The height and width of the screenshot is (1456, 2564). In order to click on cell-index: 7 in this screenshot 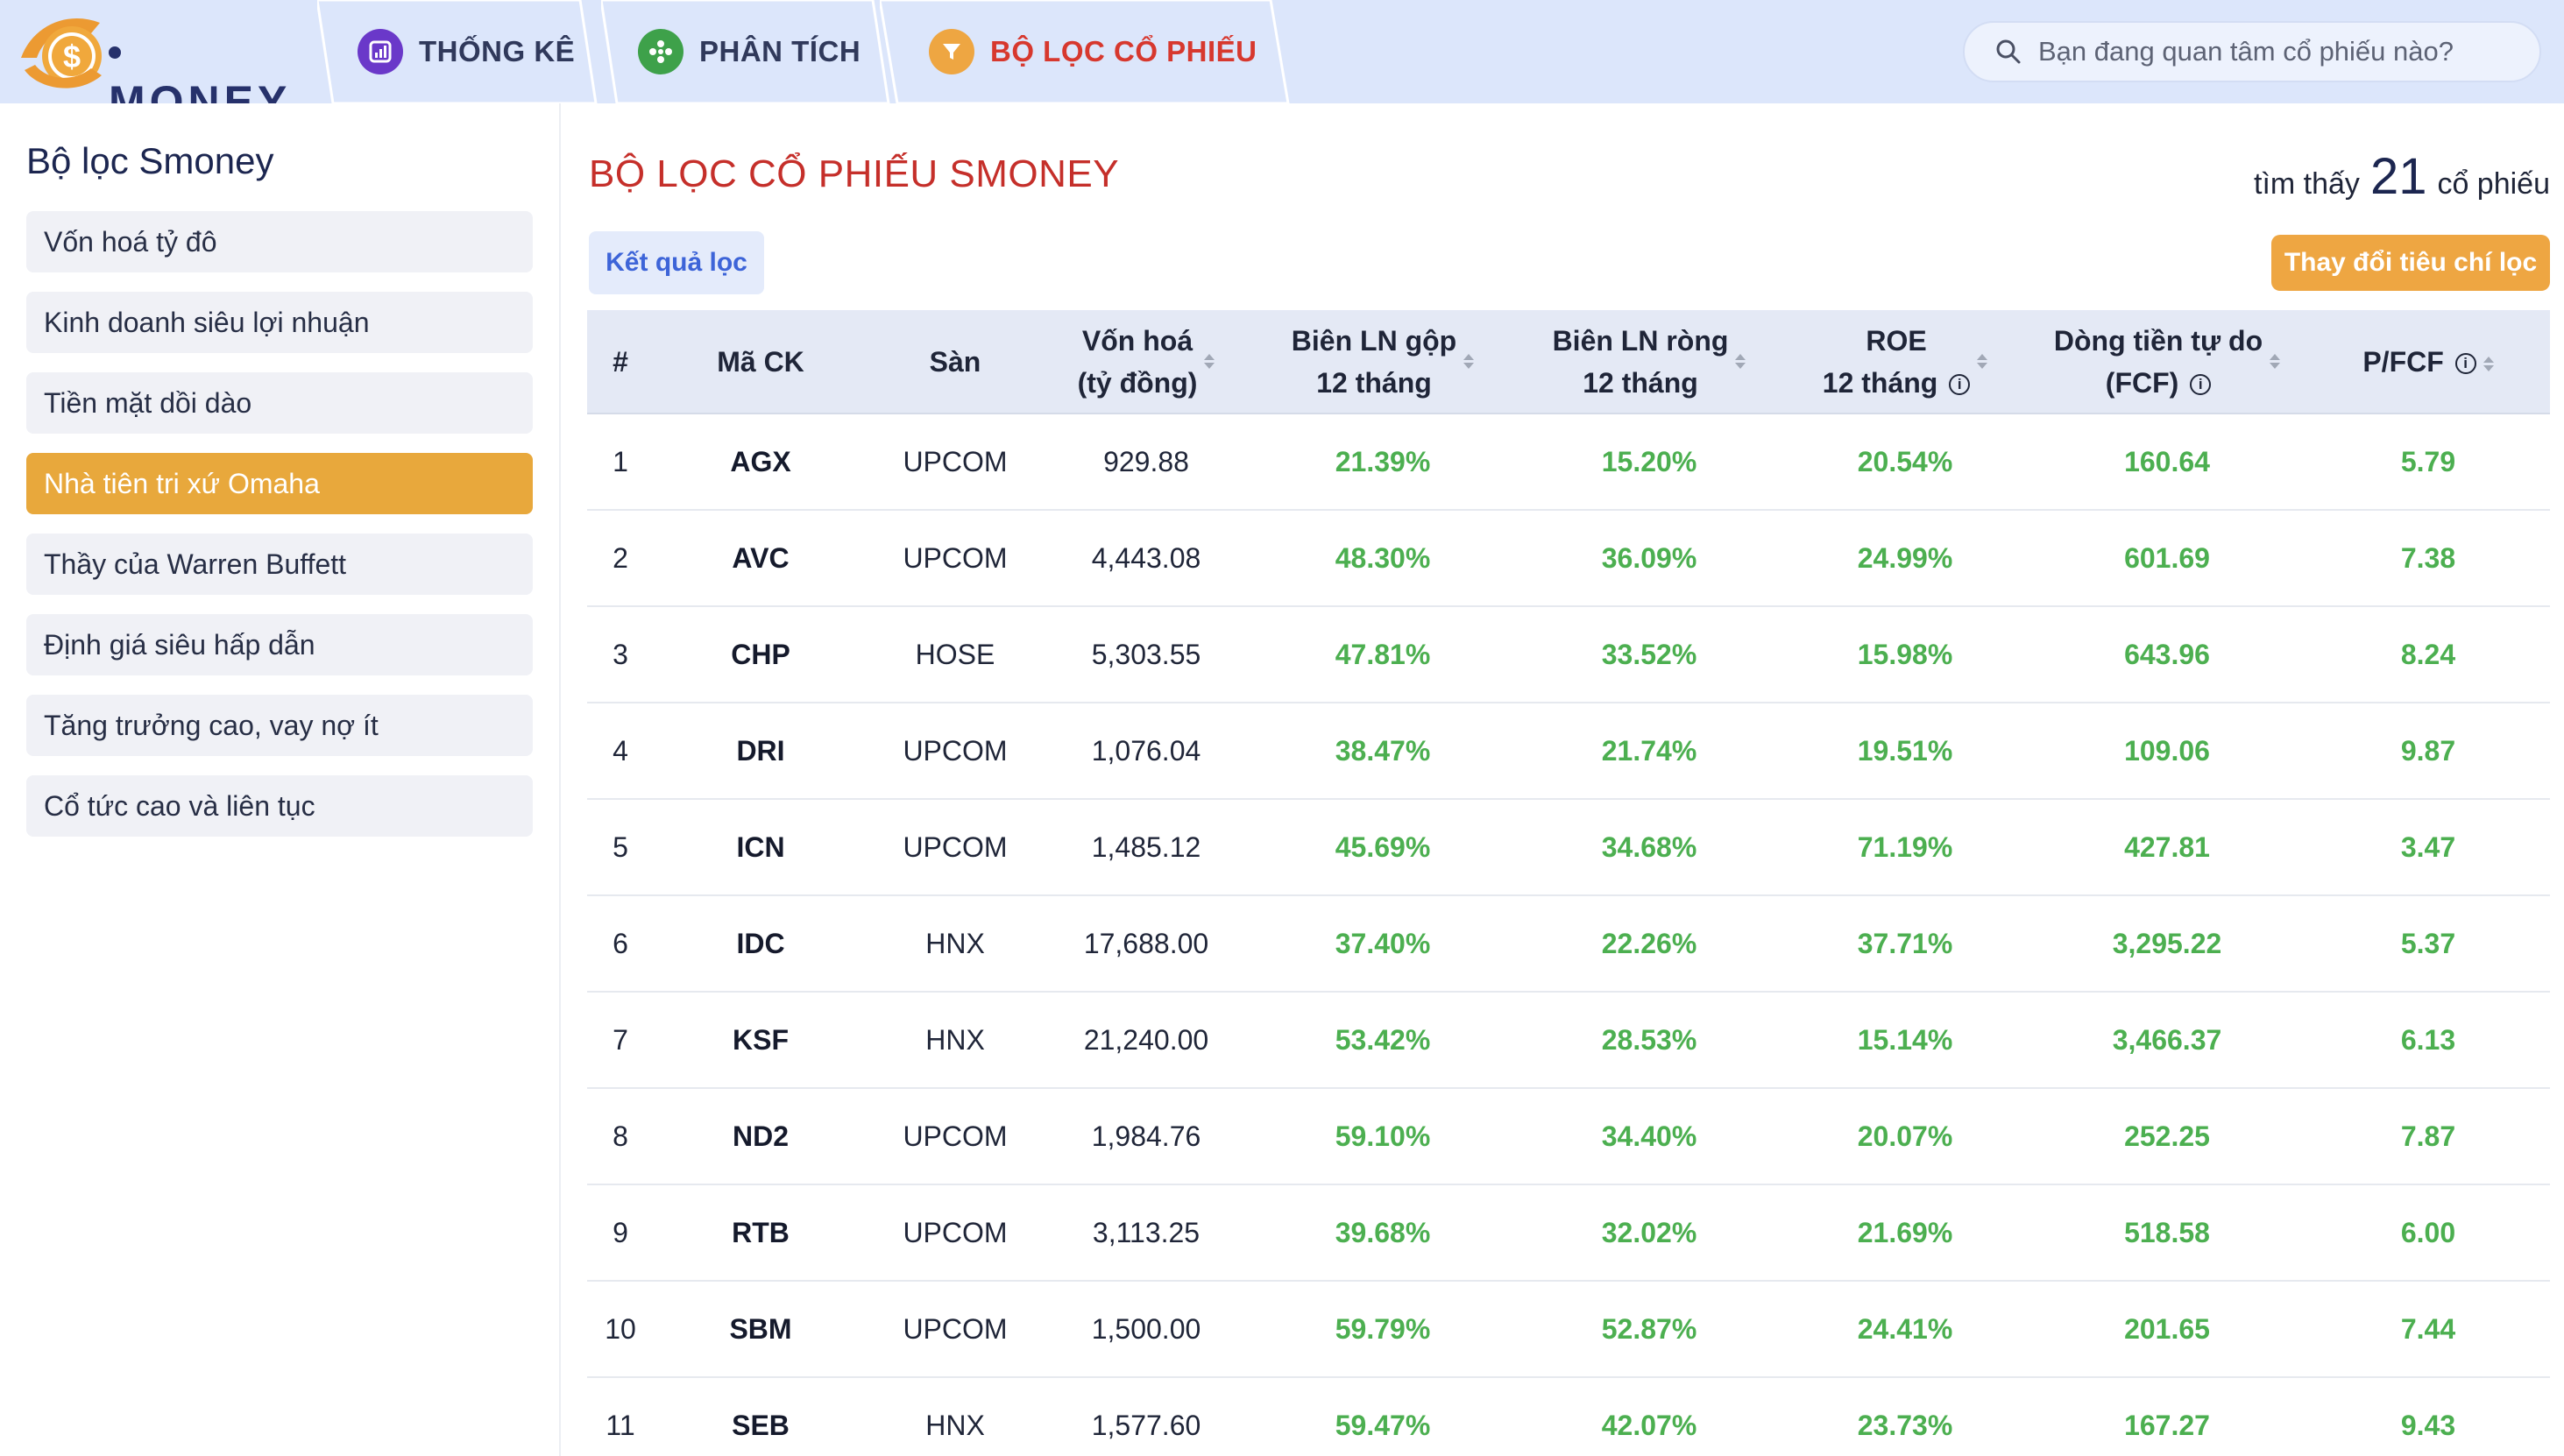, I will do `click(620, 1039)`.